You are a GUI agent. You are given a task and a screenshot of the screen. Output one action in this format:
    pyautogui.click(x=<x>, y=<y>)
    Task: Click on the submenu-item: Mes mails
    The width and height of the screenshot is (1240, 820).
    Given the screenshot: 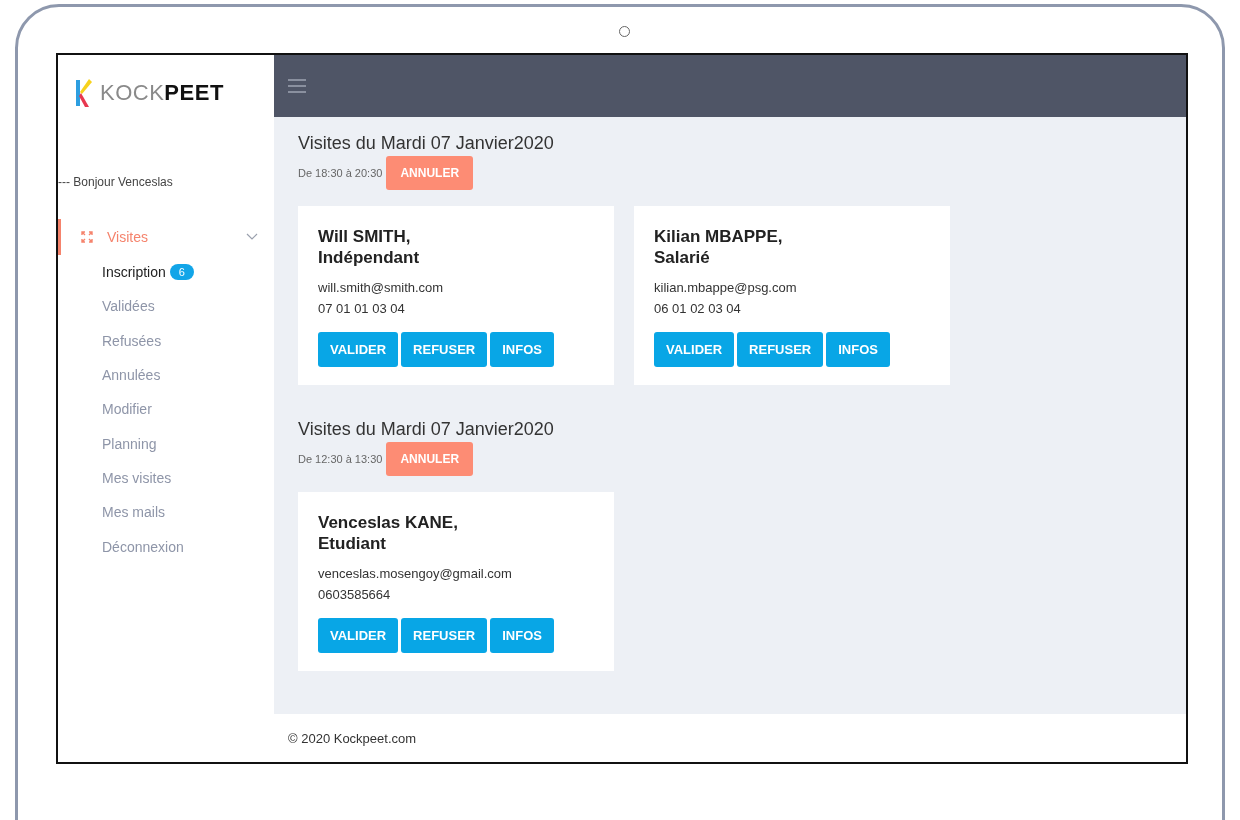 What is the action you would take?
    pyautogui.click(x=133, y=512)
    